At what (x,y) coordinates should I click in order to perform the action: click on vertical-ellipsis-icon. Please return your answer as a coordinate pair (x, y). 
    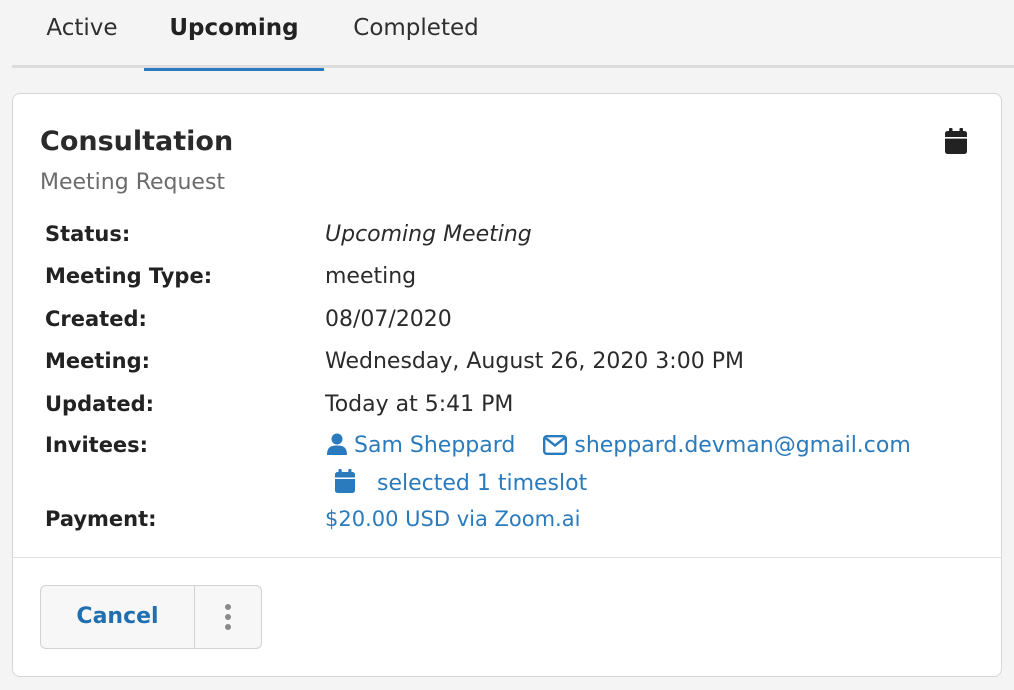
    Looking at the image, I should click on (228, 617).